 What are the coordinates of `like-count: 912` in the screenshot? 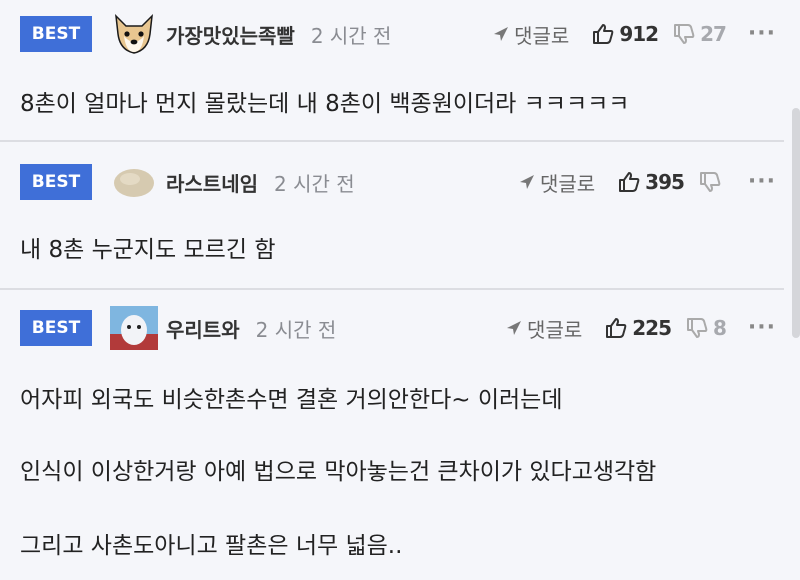 It's located at (639, 34).